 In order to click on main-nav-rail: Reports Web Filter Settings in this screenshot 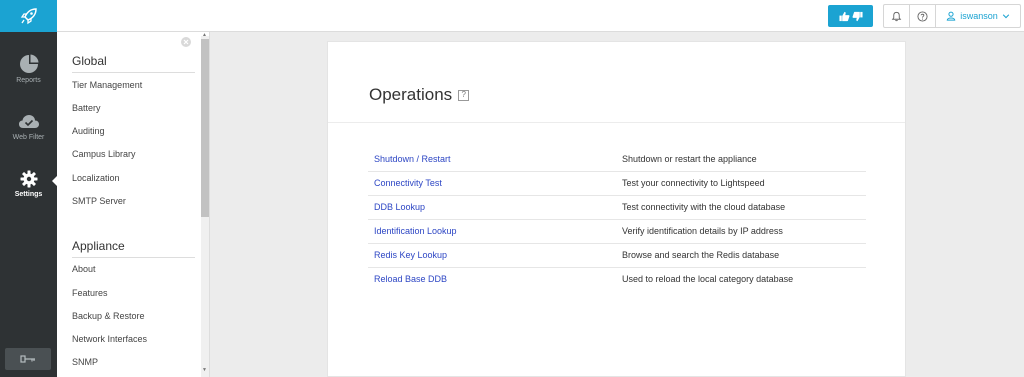, I will do `click(28, 204)`.